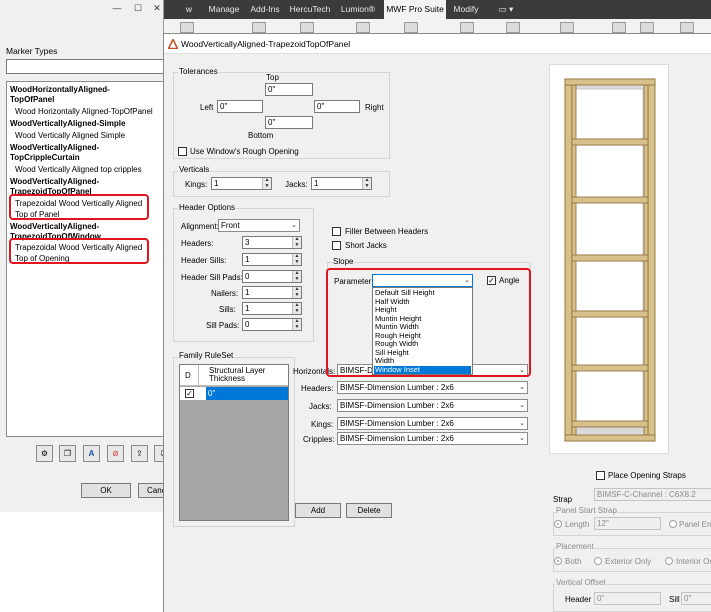  Describe the element at coordinates (600, 475) in the screenshot. I see `place-opening-straps-checkbox` at that location.